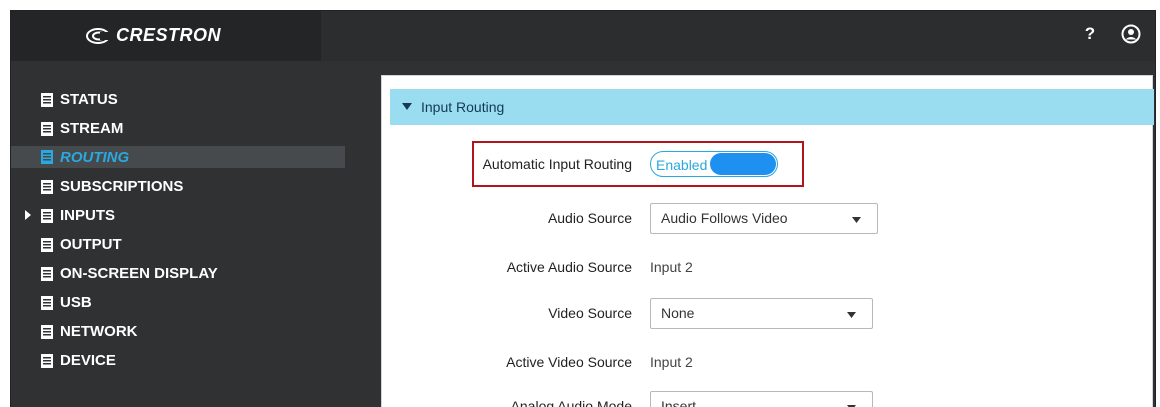  What do you see at coordinates (682, 165) in the screenshot?
I see `toggle-state-label: Enabled` at bounding box center [682, 165].